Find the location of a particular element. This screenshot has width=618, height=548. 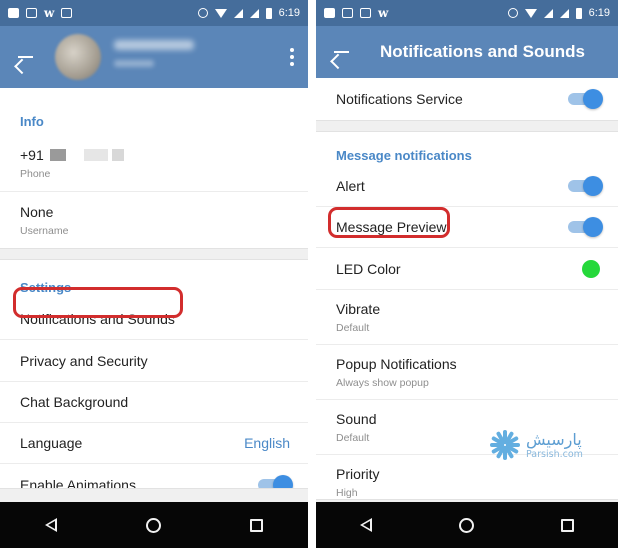

settings-item-privacy: Privacy and Security is located at coordinates (154, 361).